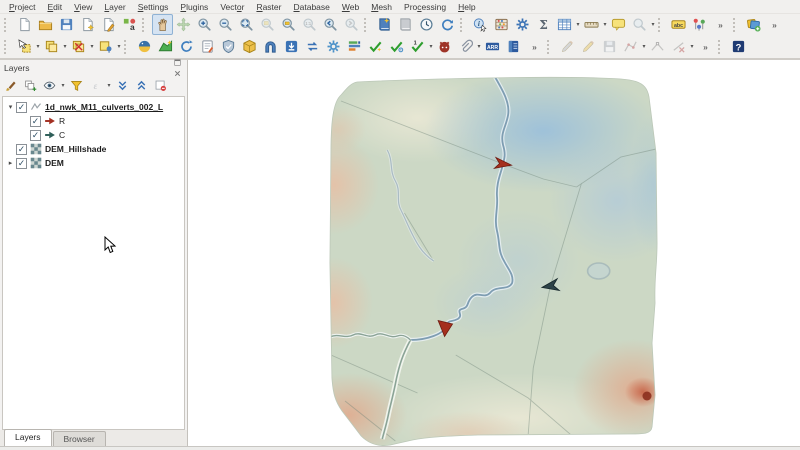 The width and height of the screenshot is (800, 450). I want to click on layer-row-dem: ▸ ✓ DEM, so click(93, 163).